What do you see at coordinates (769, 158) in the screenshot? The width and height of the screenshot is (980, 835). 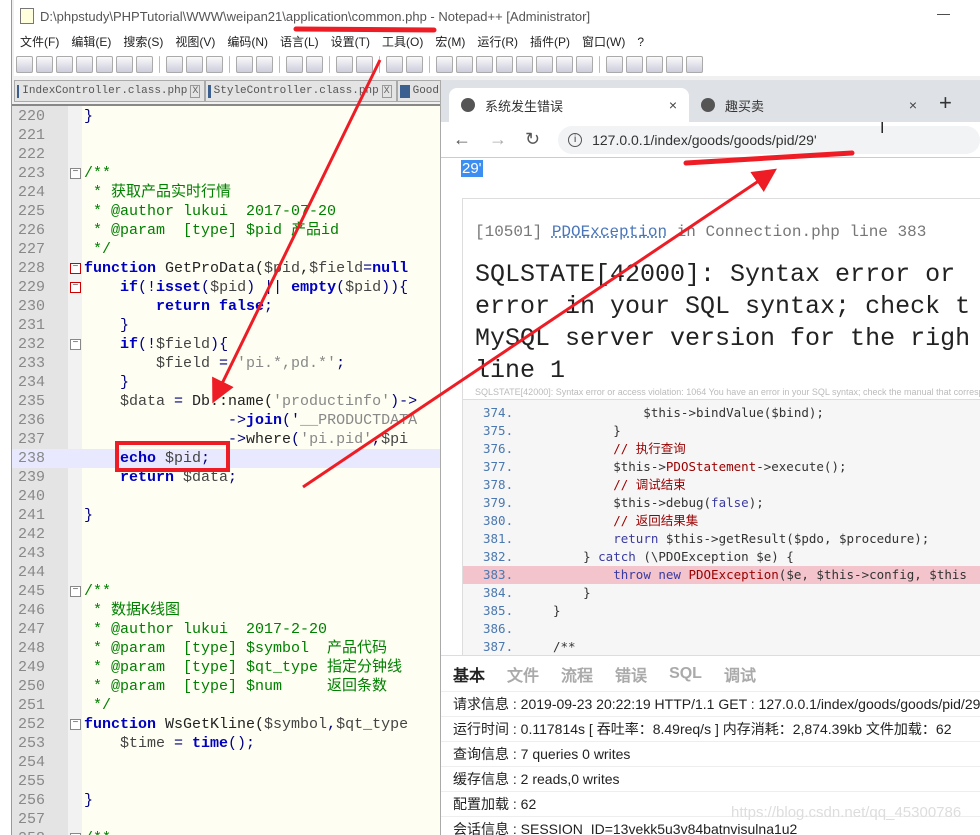 I see `underline-url` at bounding box center [769, 158].